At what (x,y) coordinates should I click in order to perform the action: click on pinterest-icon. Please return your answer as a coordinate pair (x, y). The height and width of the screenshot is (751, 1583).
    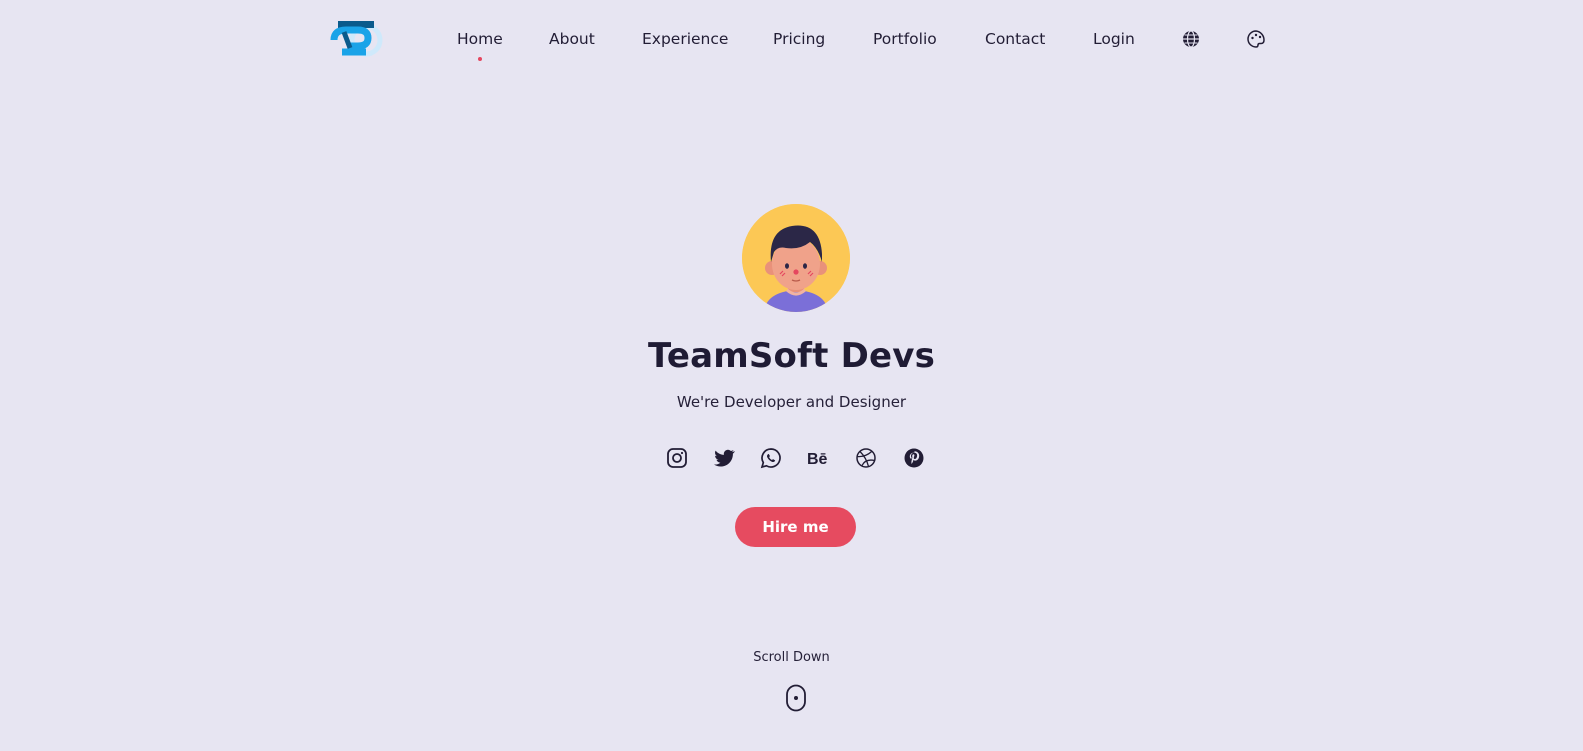
    Looking at the image, I should click on (914, 458).